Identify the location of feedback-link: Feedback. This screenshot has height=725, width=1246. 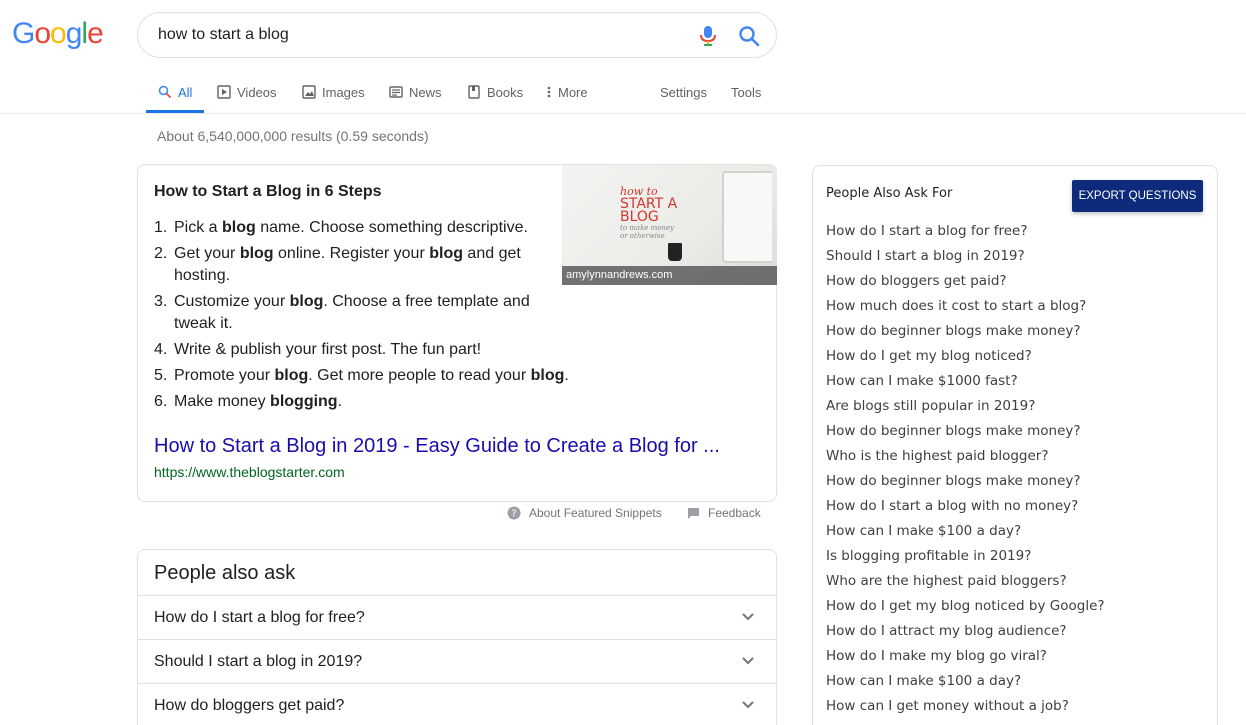
(724, 513).